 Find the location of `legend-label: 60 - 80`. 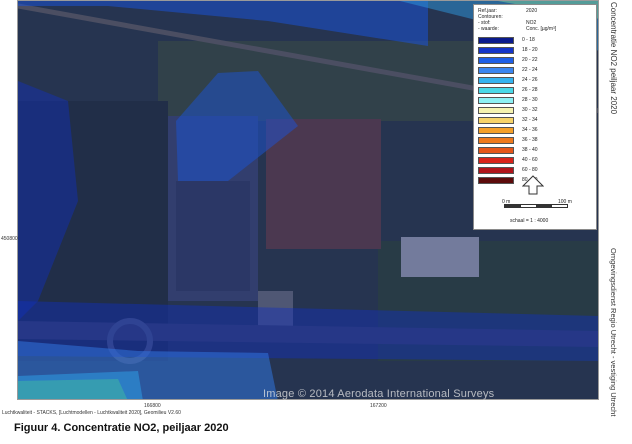

legend-label: 60 - 80 is located at coordinates (530, 170).